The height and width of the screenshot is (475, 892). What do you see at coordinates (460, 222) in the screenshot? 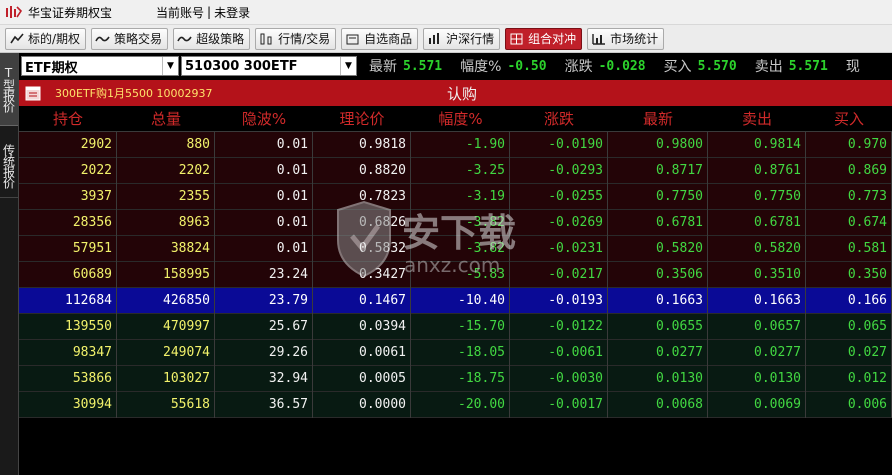
I see `cell-change-pct: -3.82` at bounding box center [460, 222].